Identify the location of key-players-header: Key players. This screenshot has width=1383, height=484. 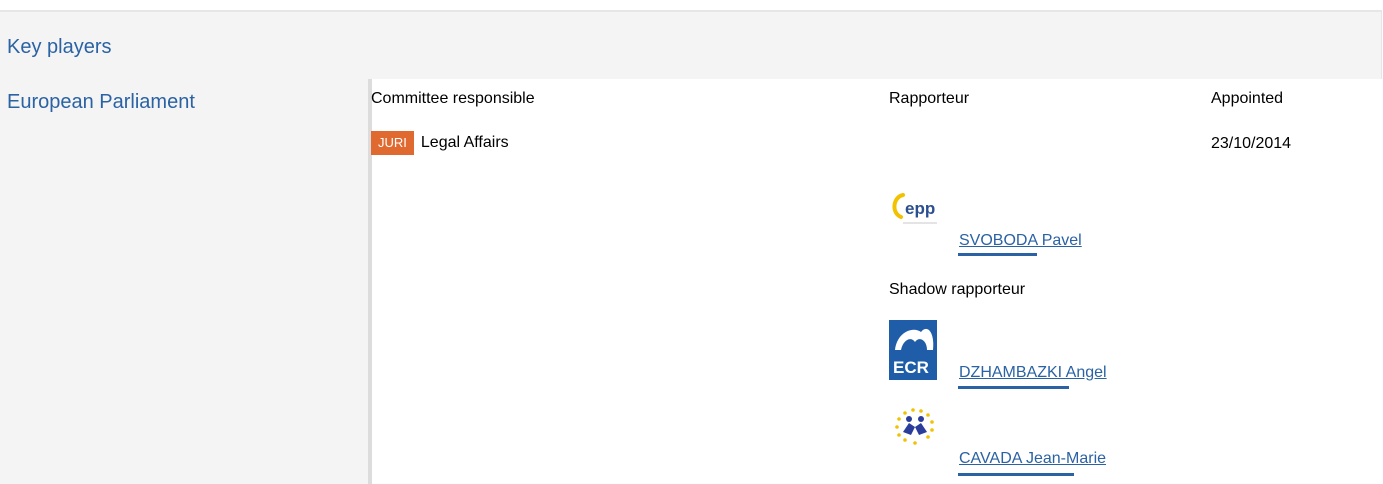
(691, 44).